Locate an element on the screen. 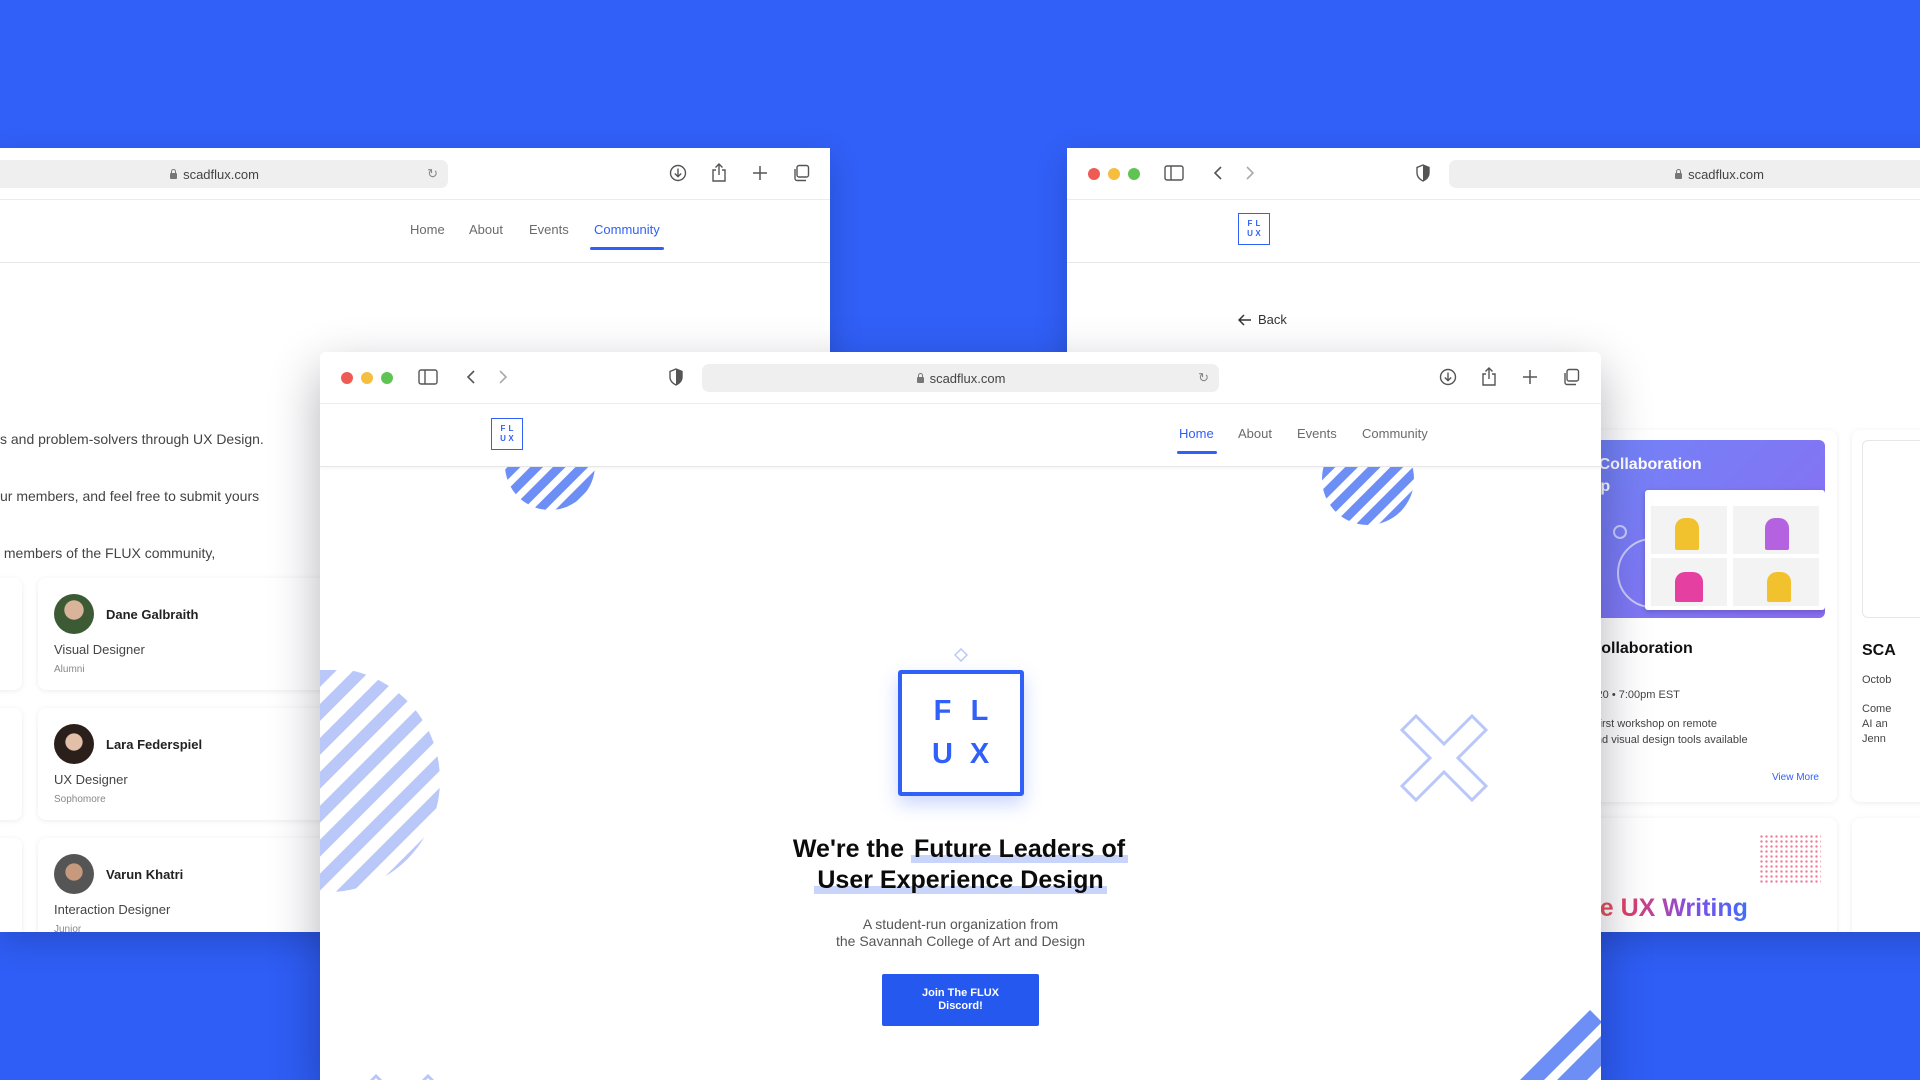  back-link: Back is located at coordinates (1262, 319).